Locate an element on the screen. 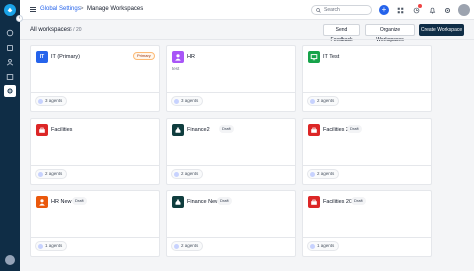  reports-icon is located at coordinates (10, 77).